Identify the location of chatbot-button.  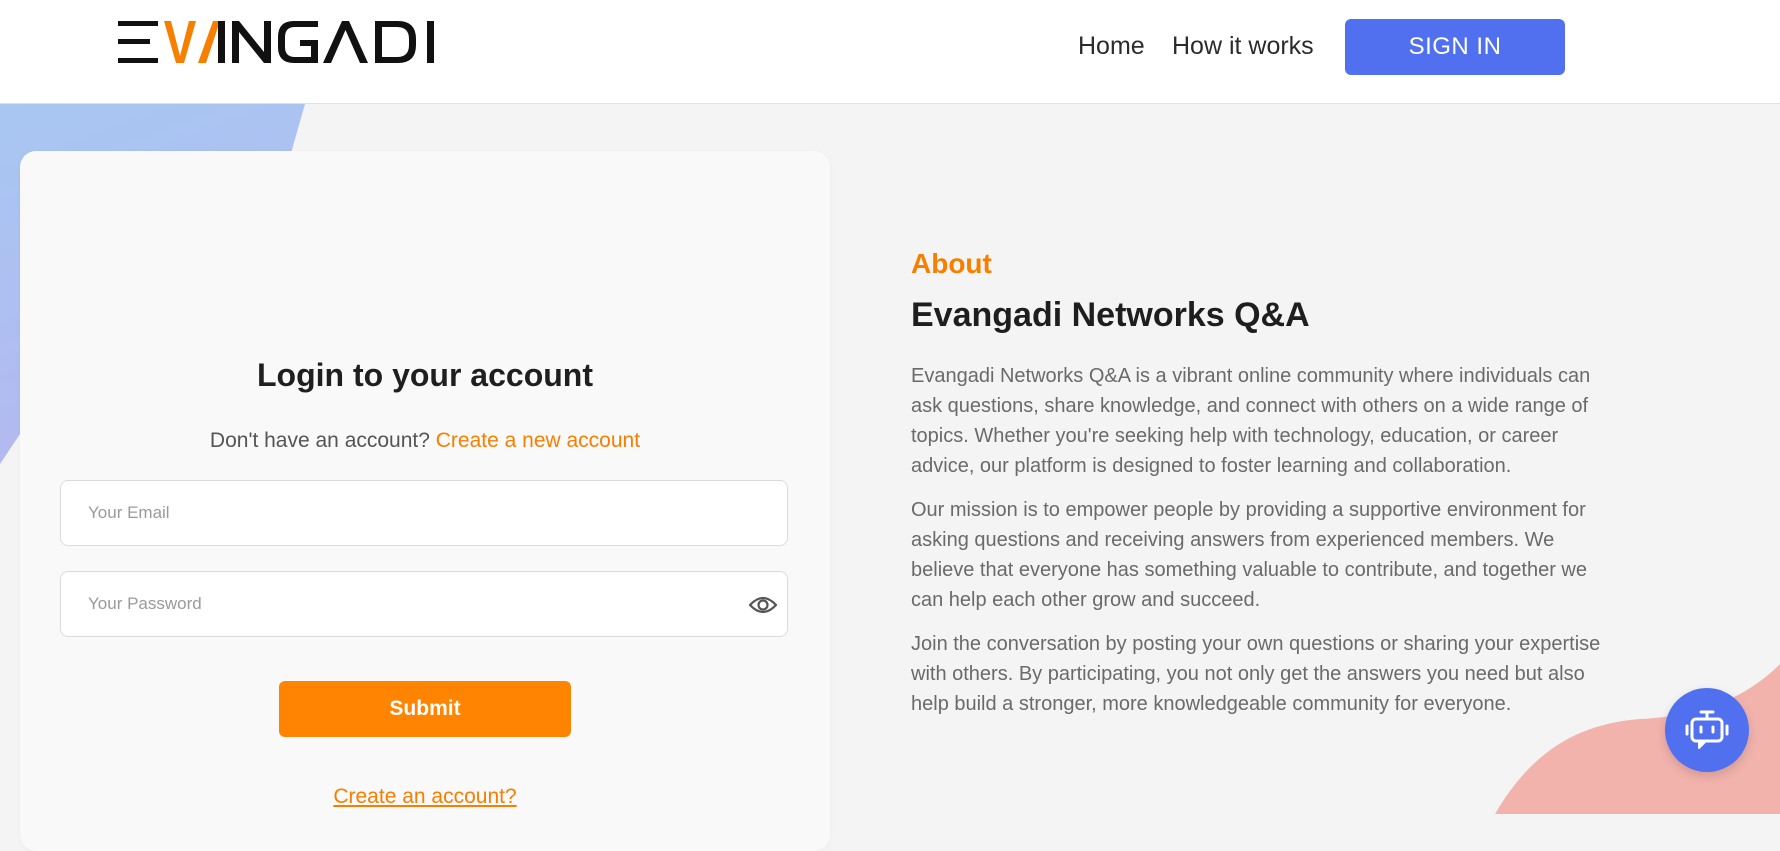
(1707, 730).